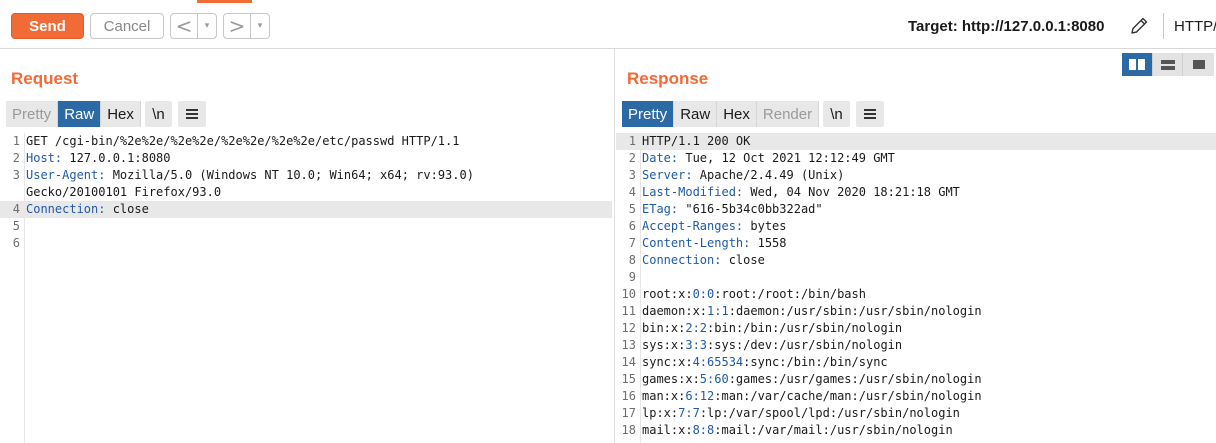 This screenshot has height=443, width=1216. What do you see at coordinates (648, 114) in the screenshot?
I see `response-tab-pretty: Pretty` at bounding box center [648, 114].